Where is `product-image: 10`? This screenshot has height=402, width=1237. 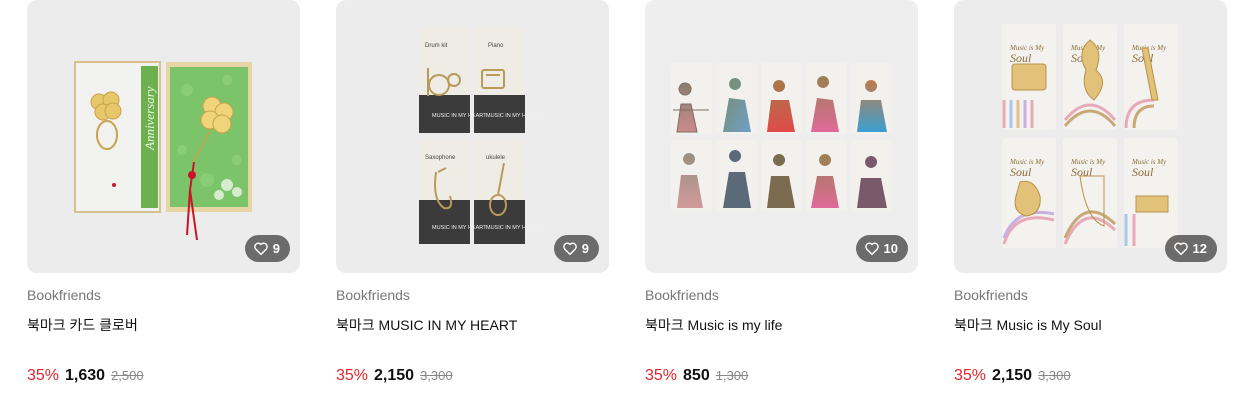 product-image: 10 is located at coordinates (781, 136).